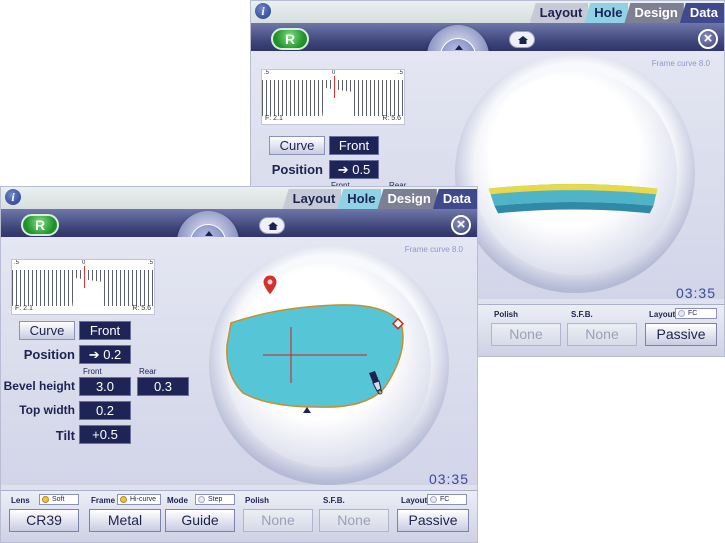  What do you see at coordinates (375, 383) in the screenshot?
I see `drill-tool-icon` at bounding box center [375, 383].